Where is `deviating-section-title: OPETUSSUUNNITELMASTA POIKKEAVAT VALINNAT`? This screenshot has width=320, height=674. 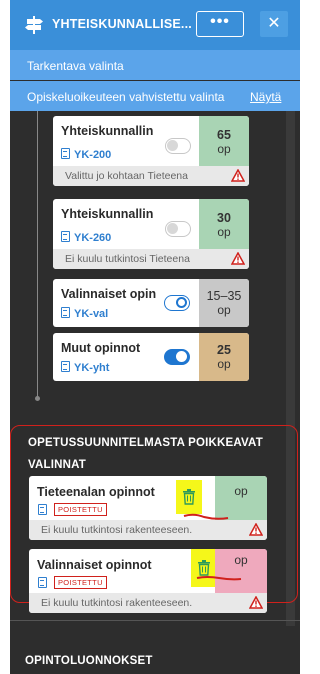 deviating-section-title: OPETUSSUUNNITELMASTA POIKKEAVAT VALINNAT is located at coordinates (145, 454).